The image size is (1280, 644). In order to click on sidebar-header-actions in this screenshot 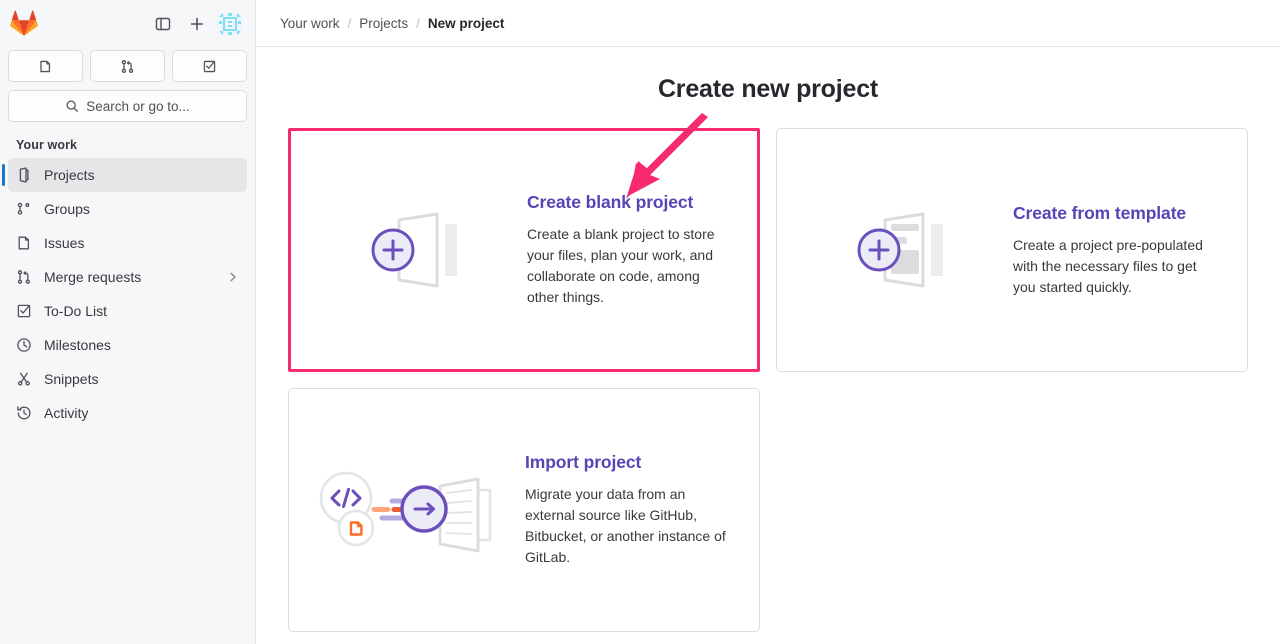, I will do `click(196, 24)`.